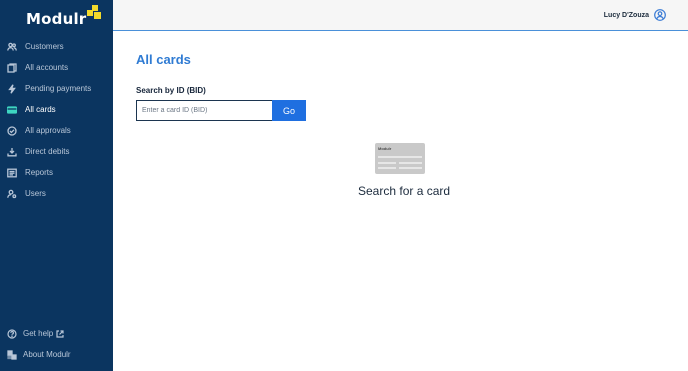 The width and height of the screenshot is (688, 371). What do you see at coordinates (47, 151) in the screenshot?
I see `sidebar-item-label: Direct debits` at bounding box center [47, 151].